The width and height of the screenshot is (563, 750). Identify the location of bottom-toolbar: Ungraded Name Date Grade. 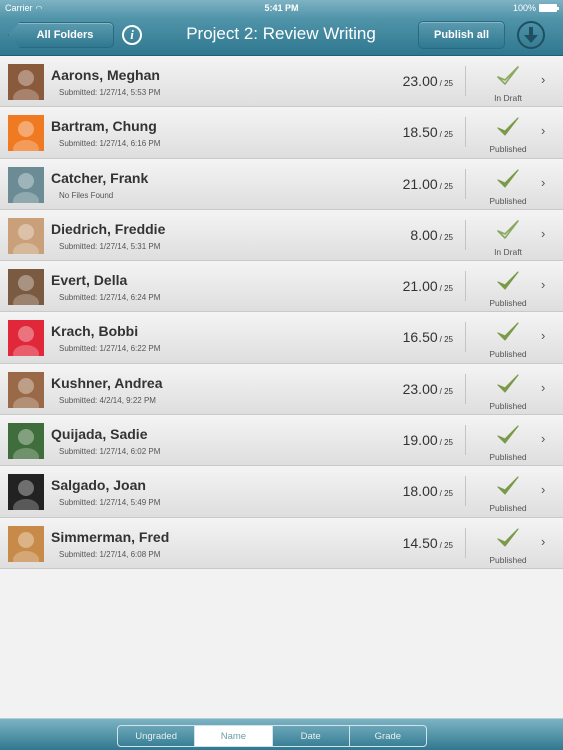
(281, 734).